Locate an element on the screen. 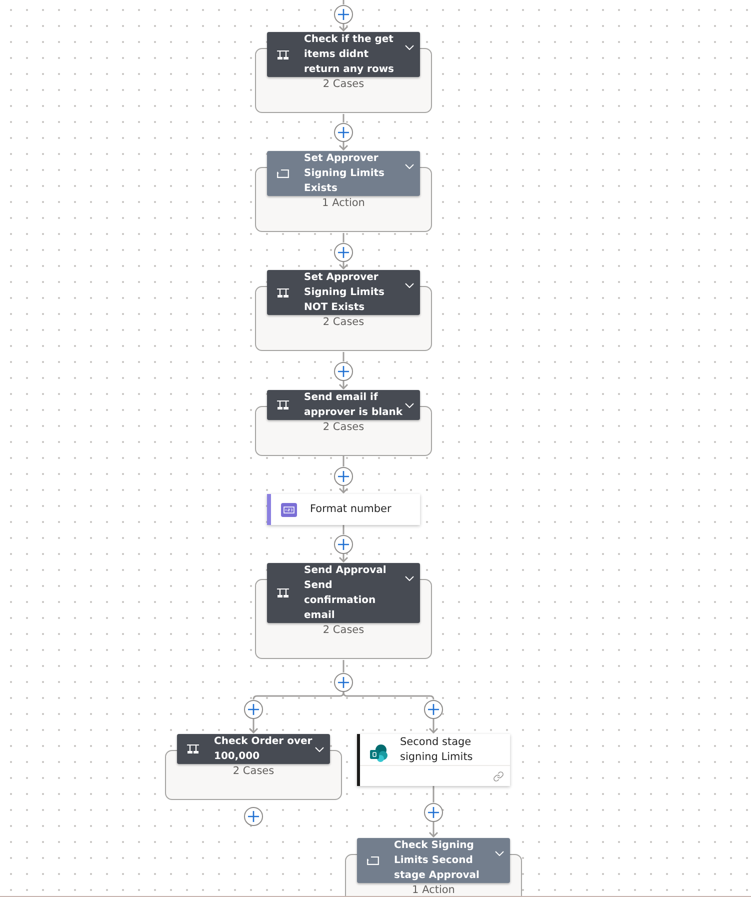 The image size is (751, 897). step-header: Check Order over 100,000 is located at coordinates (253, 749).